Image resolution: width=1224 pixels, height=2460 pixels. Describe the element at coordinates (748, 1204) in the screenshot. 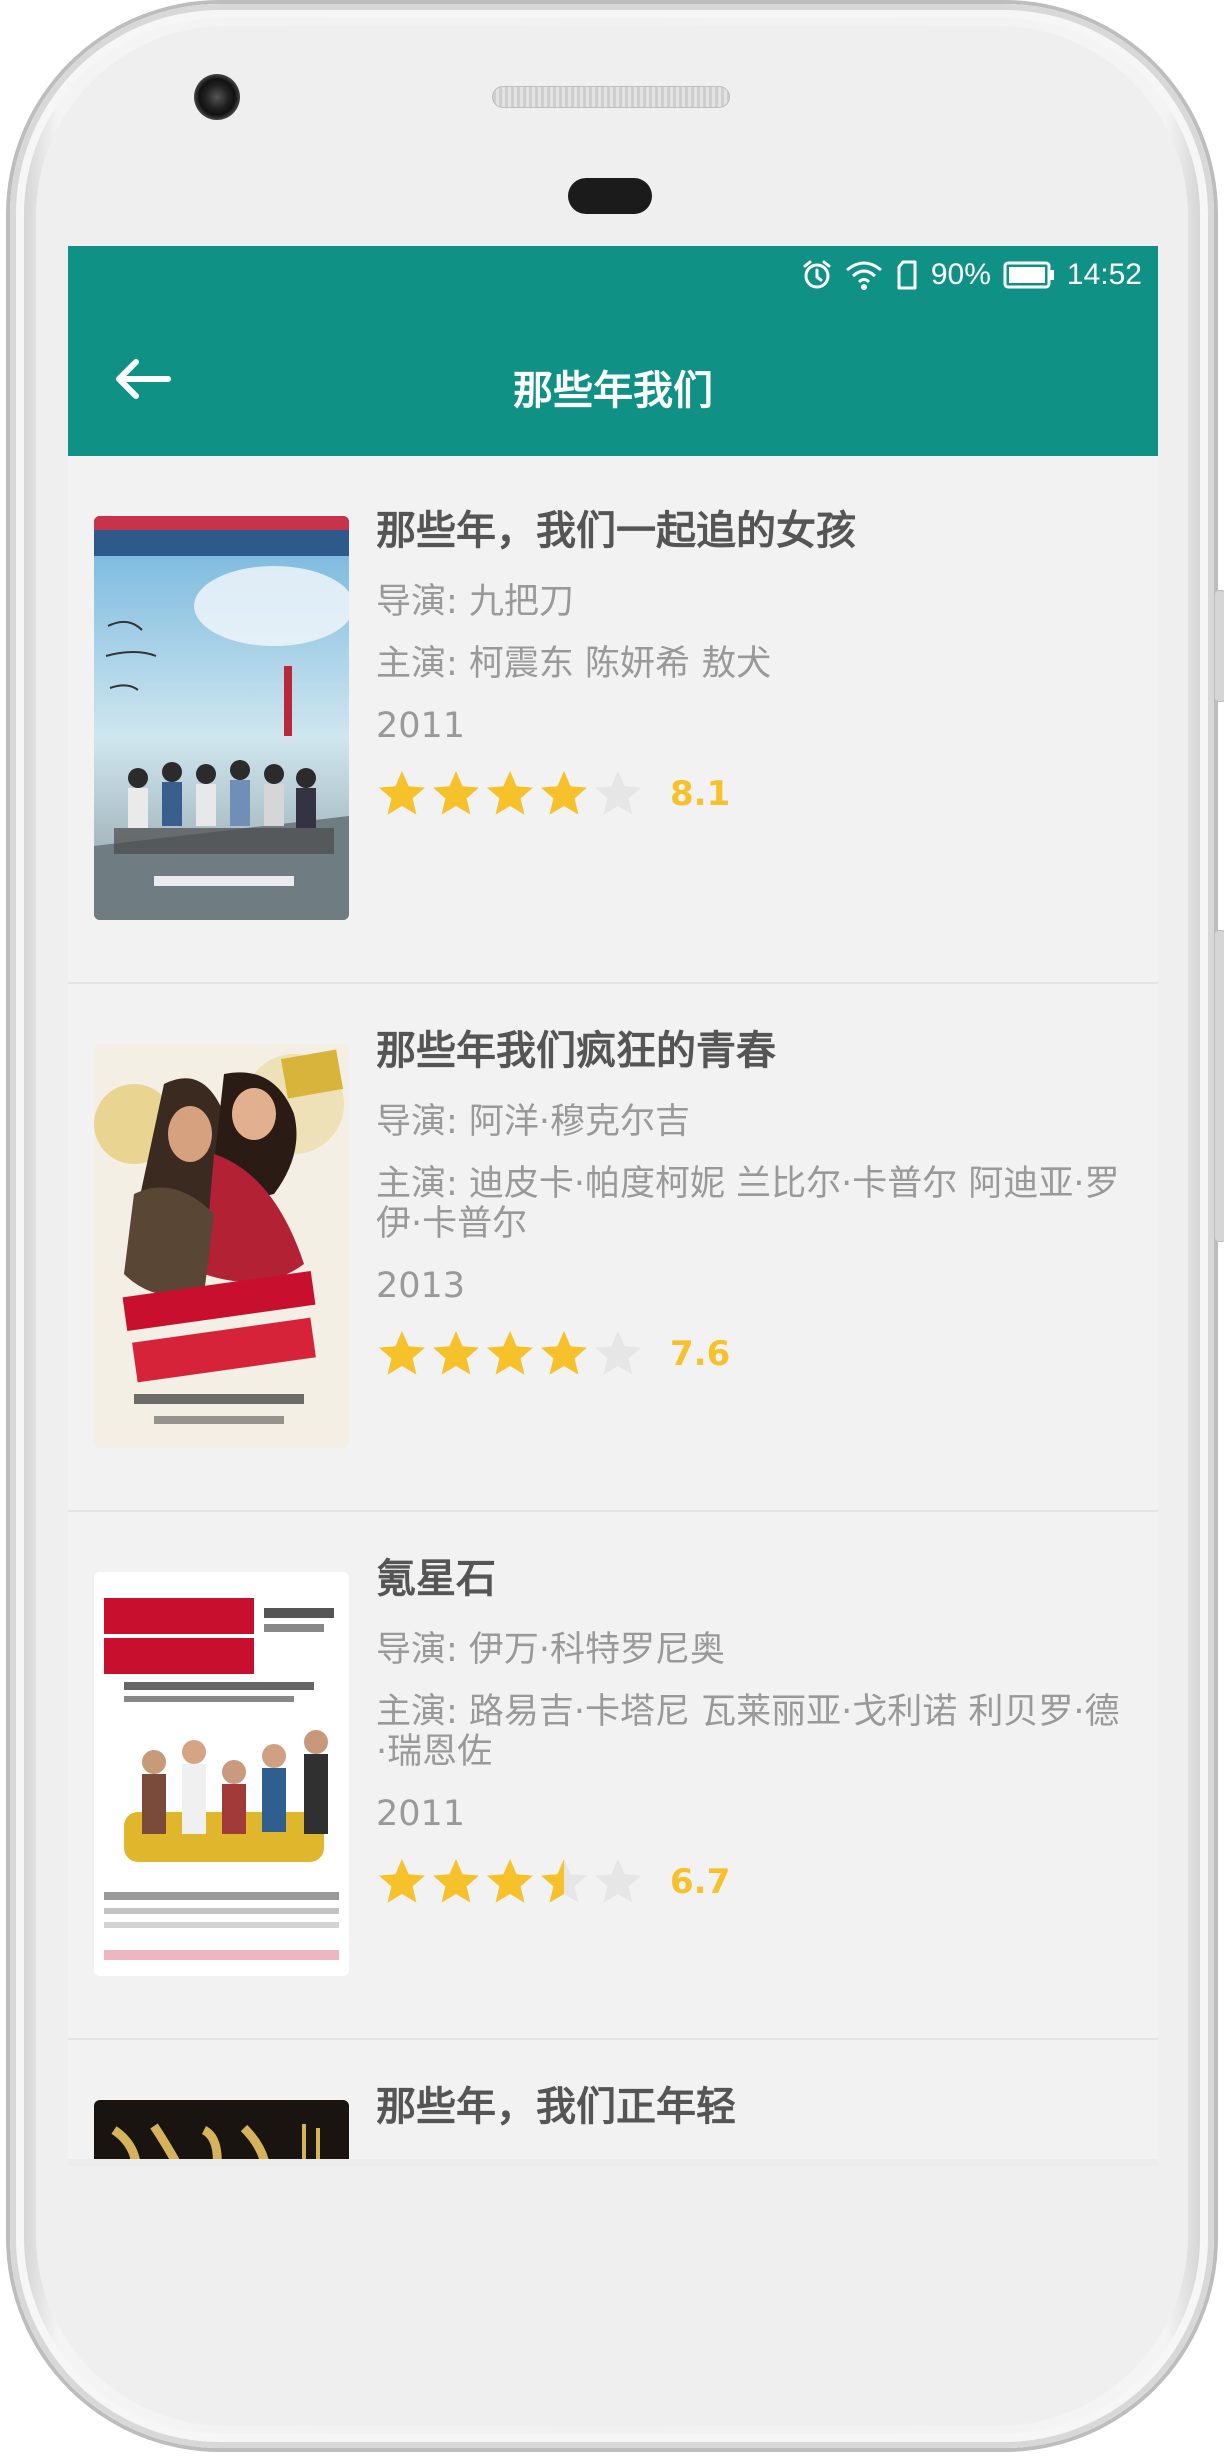

I see `movie-cast: 主演: 迪皮卡·帕度柯妮 兰比尔·卡普尔 阿迪亚·罗伊·卡普尔` at that location.